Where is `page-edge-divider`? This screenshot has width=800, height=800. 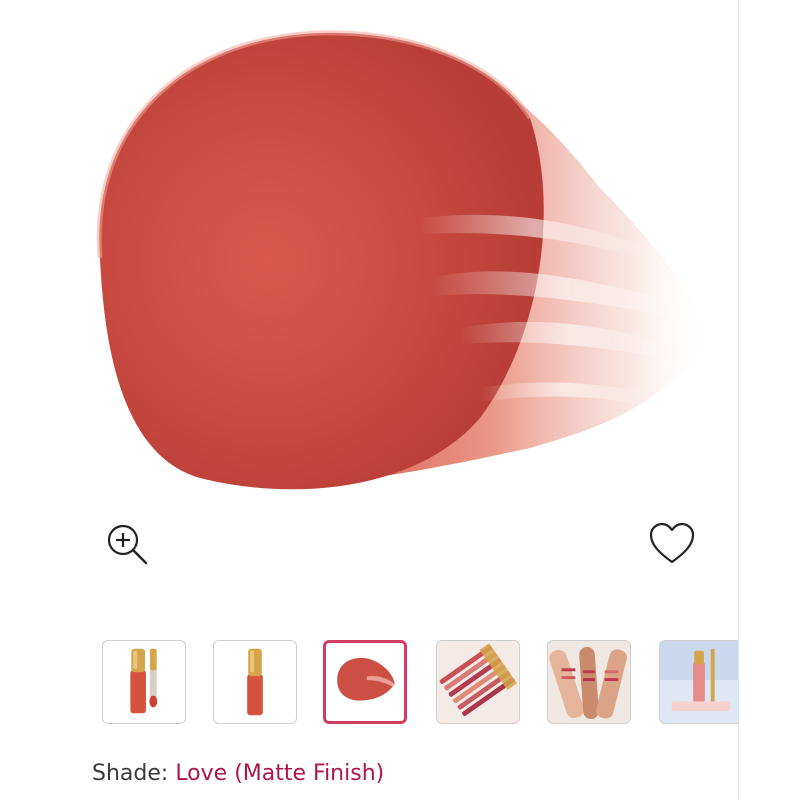 page-edge-divider is located at coordinates (738, 400).